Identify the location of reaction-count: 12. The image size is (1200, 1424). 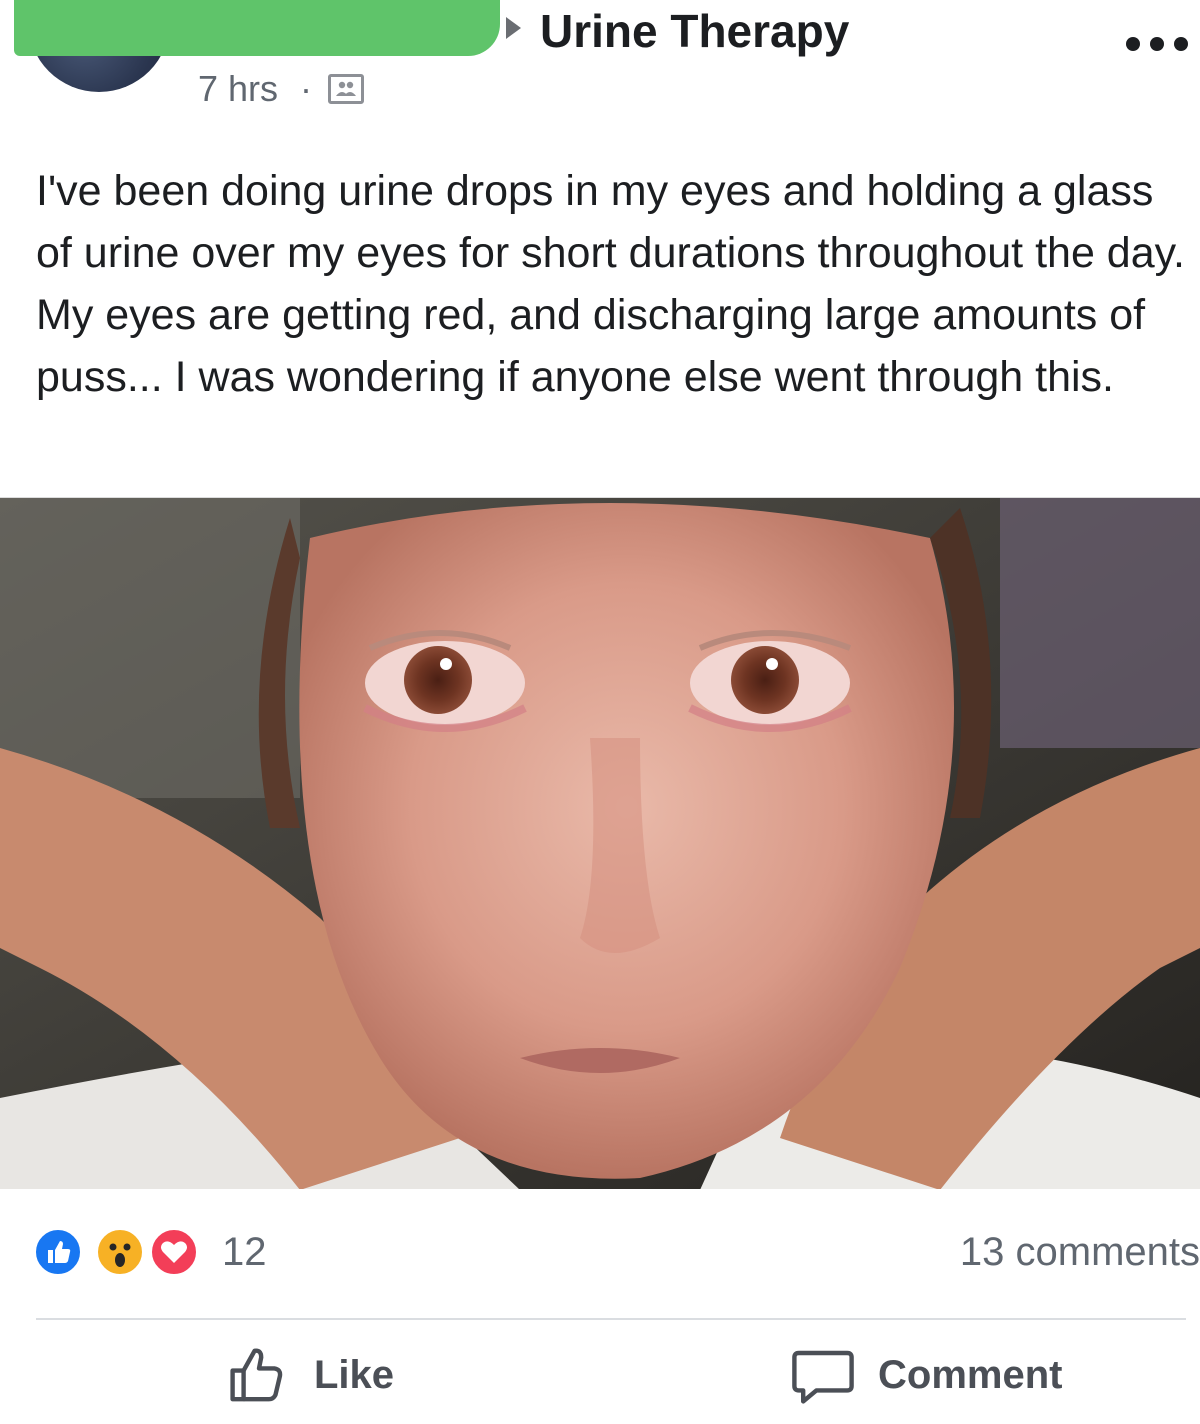
(244, 1252).